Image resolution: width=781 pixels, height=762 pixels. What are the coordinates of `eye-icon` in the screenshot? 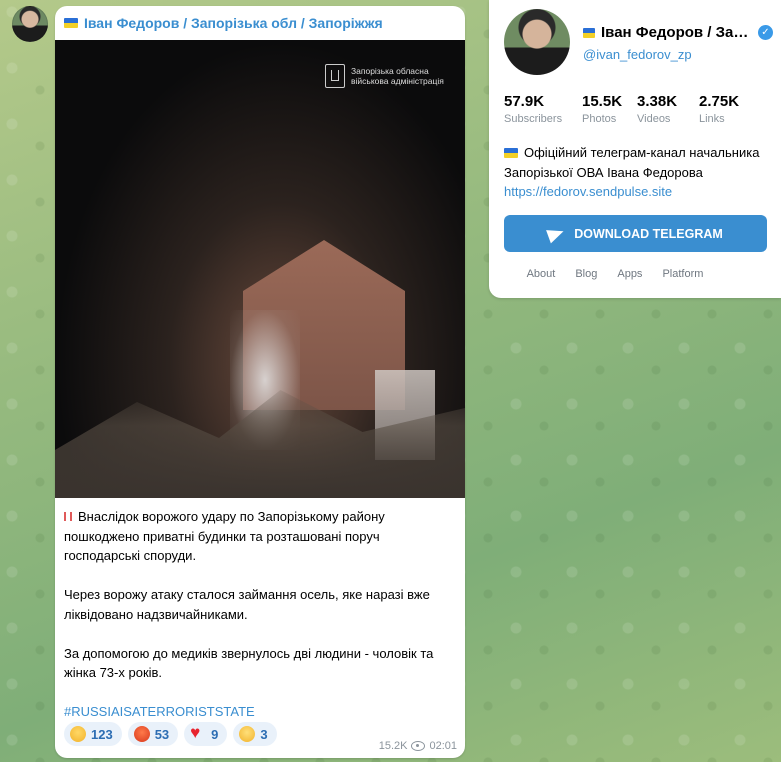 It's located at (418, 746).